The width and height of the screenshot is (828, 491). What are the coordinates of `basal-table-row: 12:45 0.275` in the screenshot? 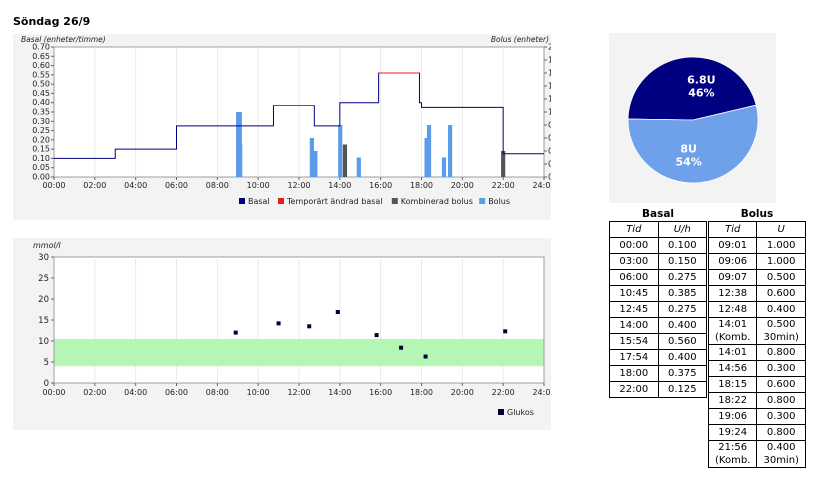 It's located at (658, 309).